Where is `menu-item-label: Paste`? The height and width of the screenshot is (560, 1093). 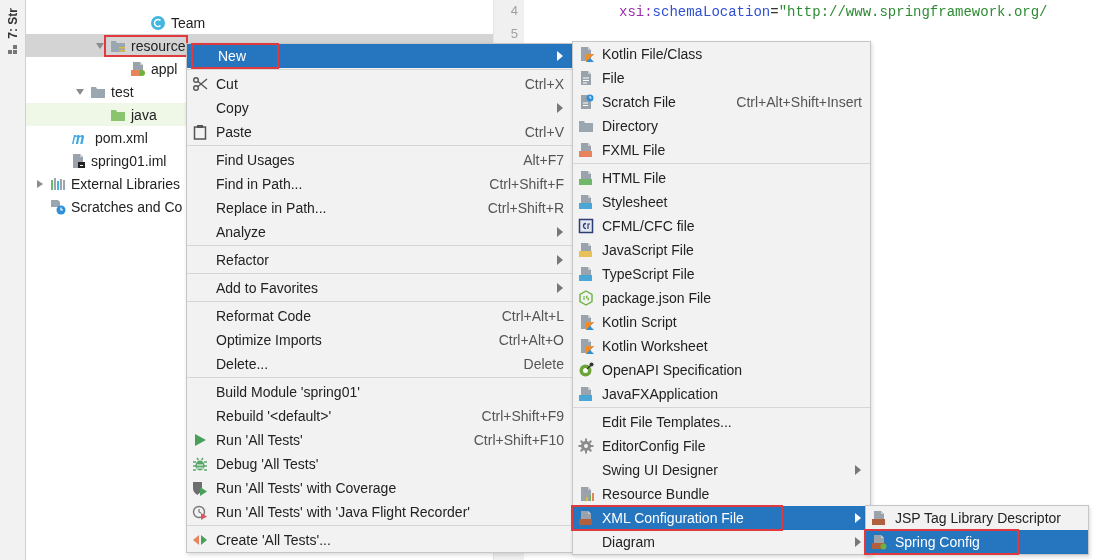 menu-item-label: Paste is located at coordinates (234, 132).